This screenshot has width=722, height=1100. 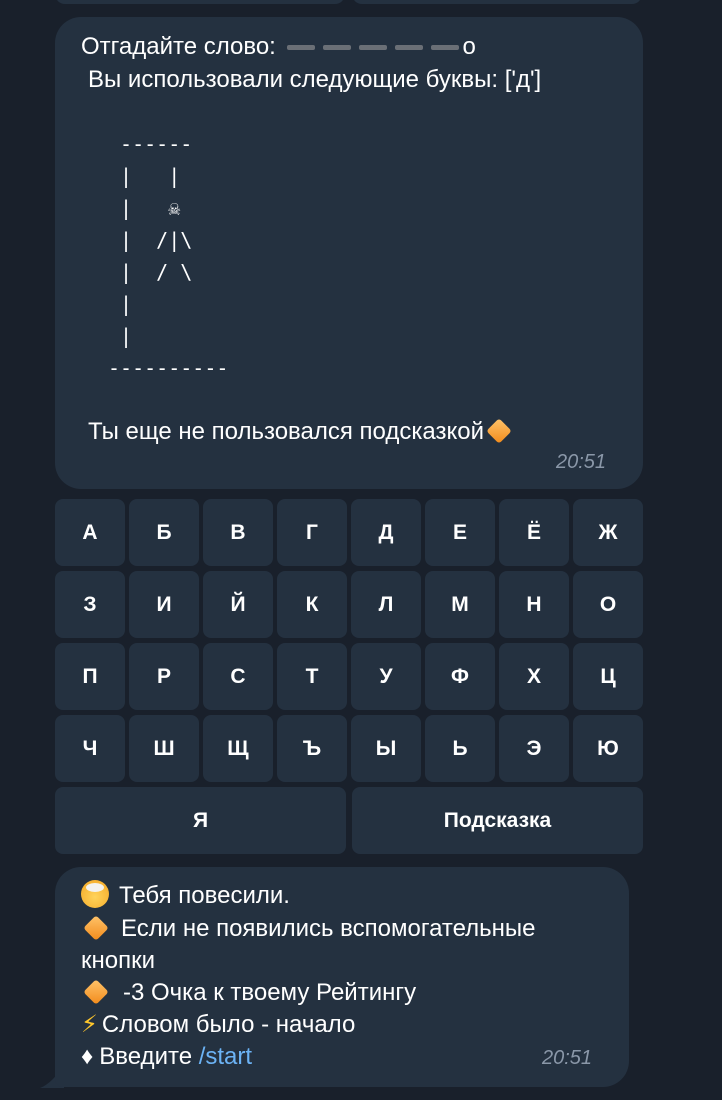 I want to click on start-command-link: /start, so click(x=225, y=1056).